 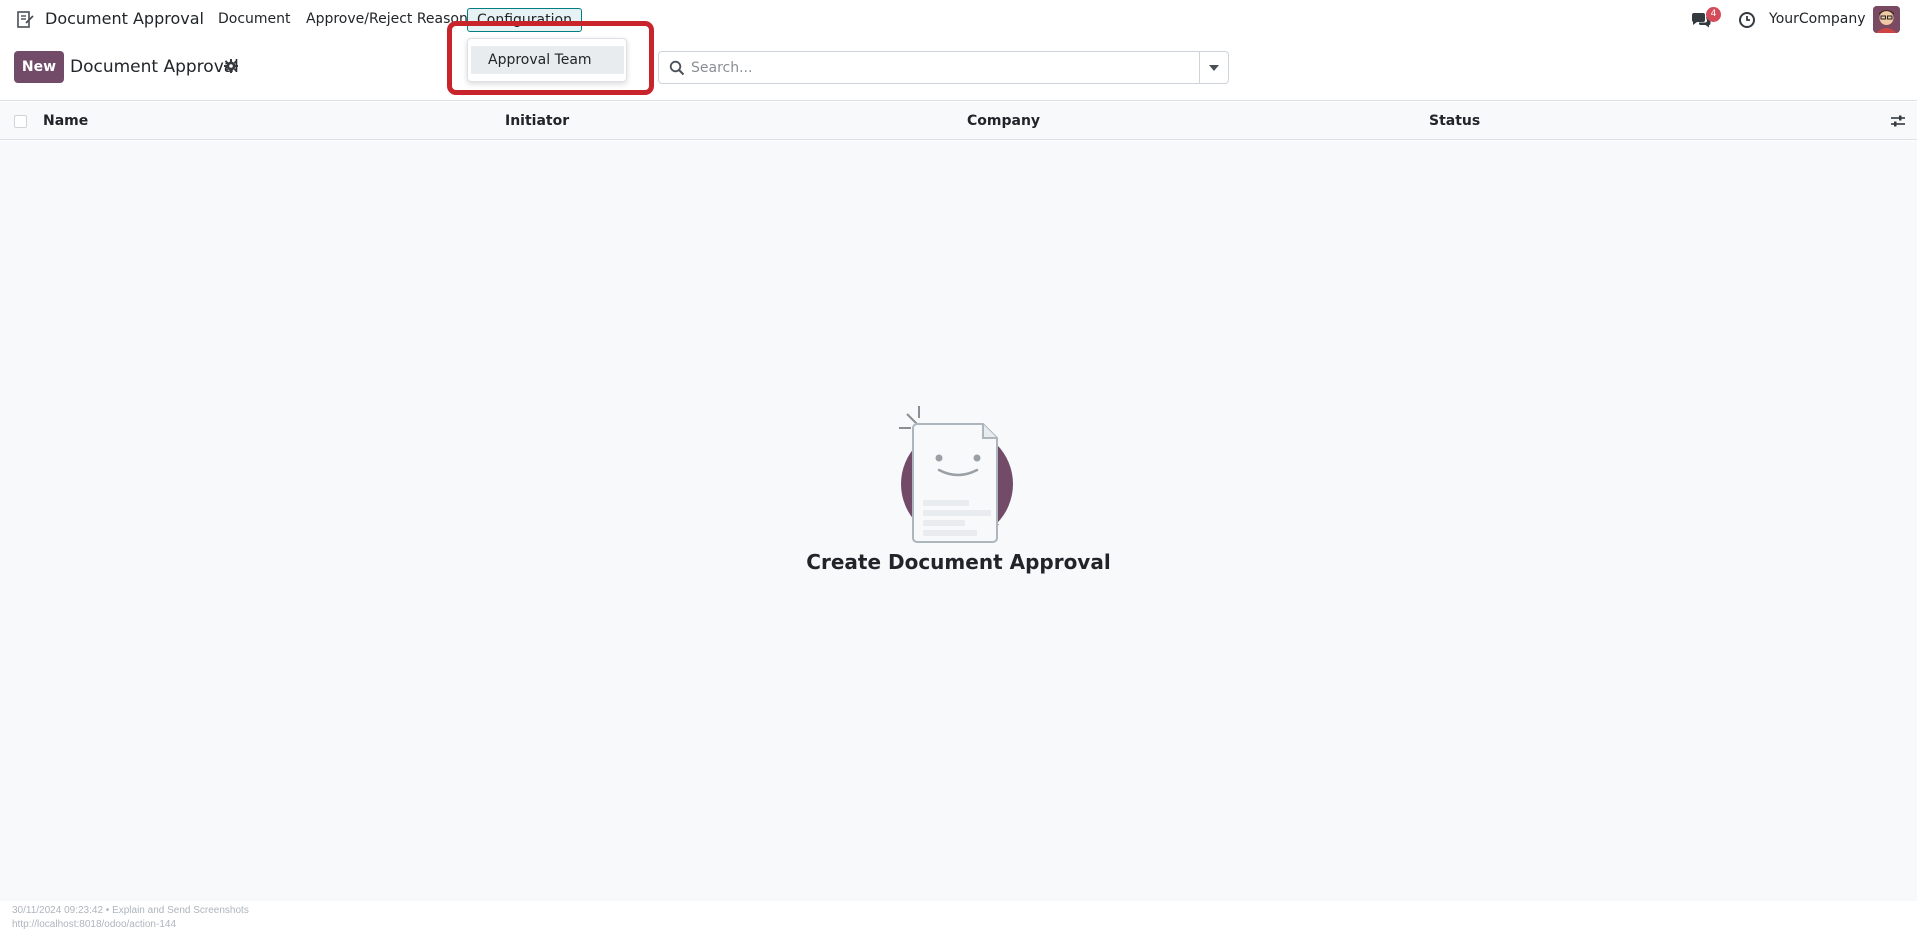 I want to click on select-all-checkbox, so click(x=20, y=121).